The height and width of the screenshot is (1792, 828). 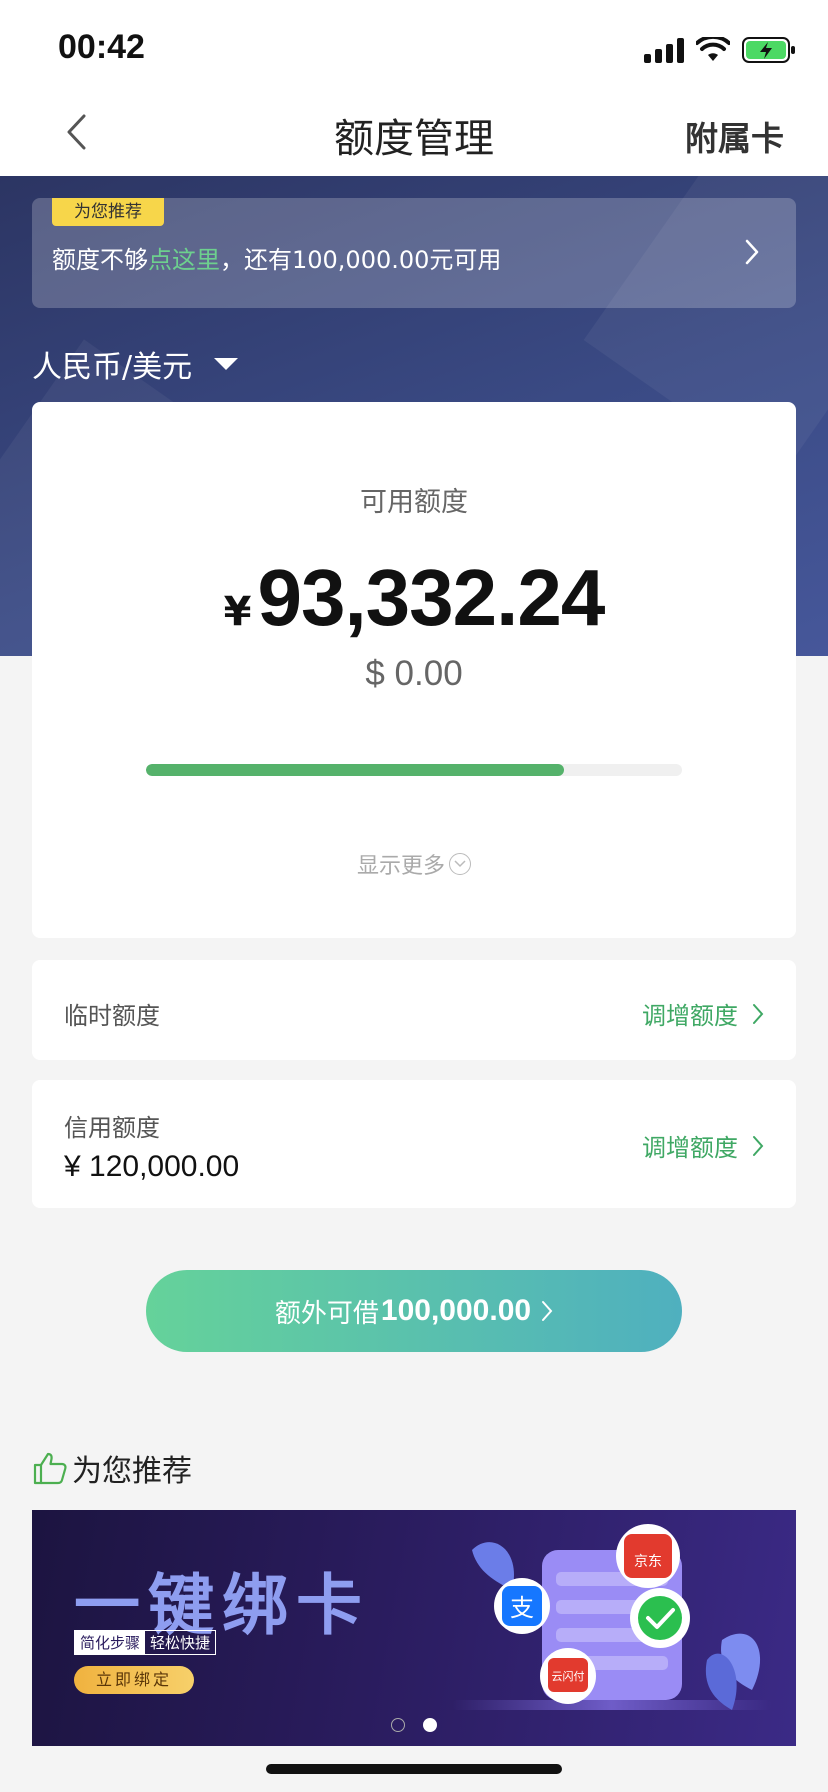 I want to click on credit-limit-label: 信用额度, so click(x=112, y=1128).